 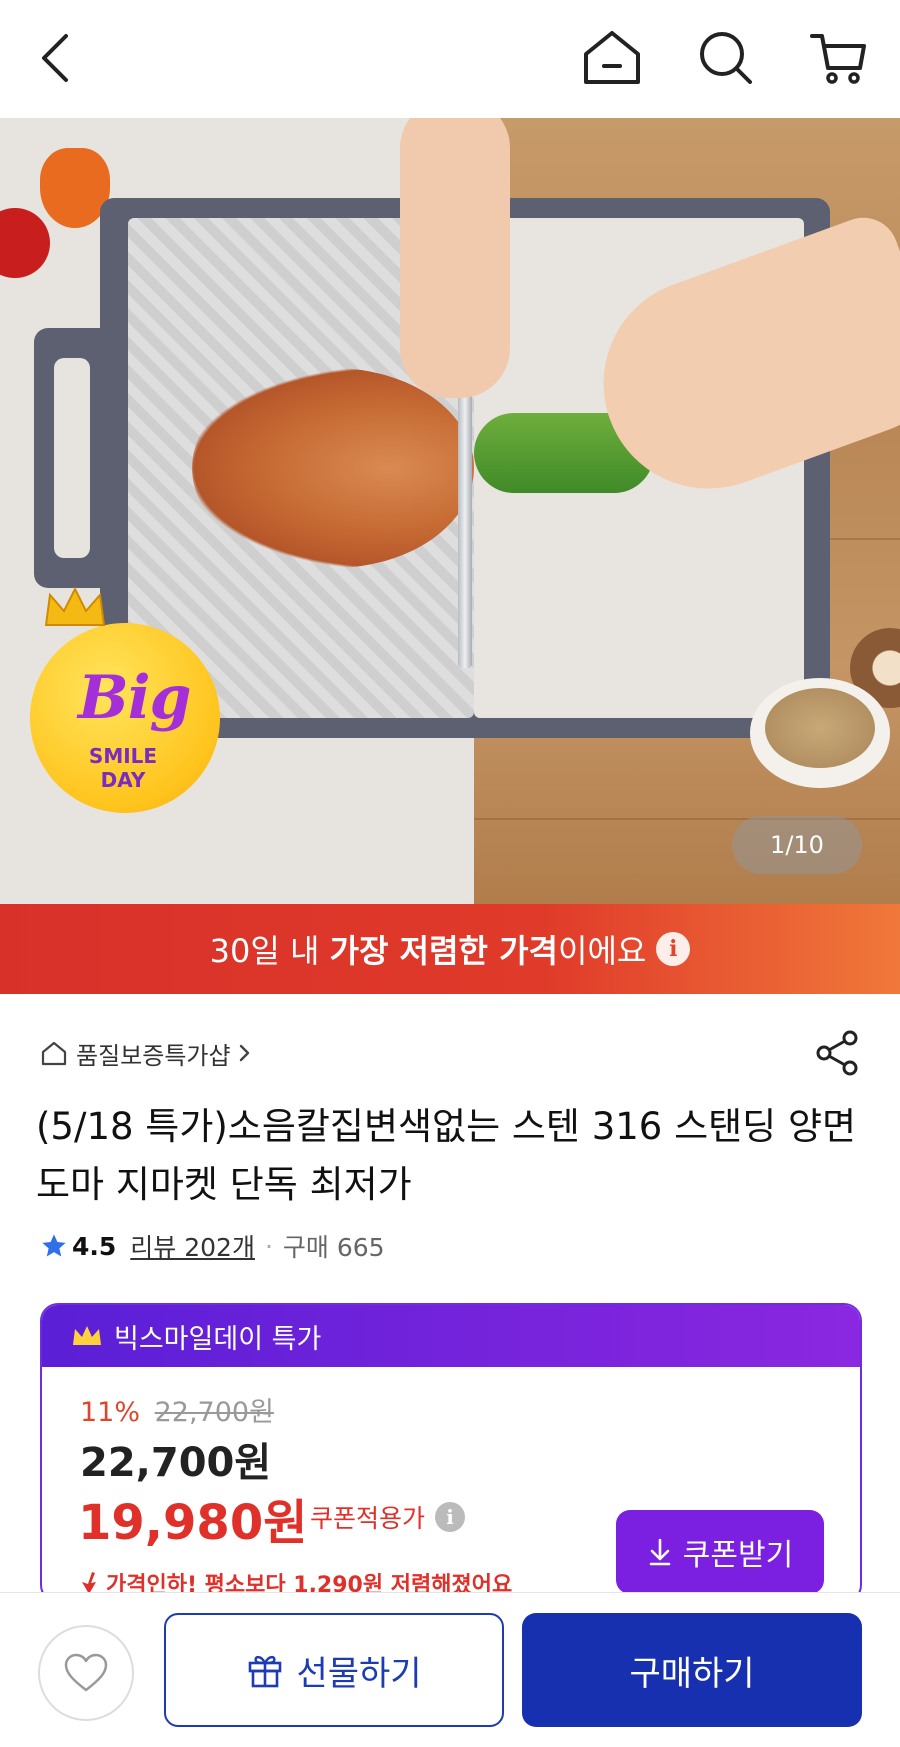 I want to click on sesame-illustration, so click(x=820, y=728).